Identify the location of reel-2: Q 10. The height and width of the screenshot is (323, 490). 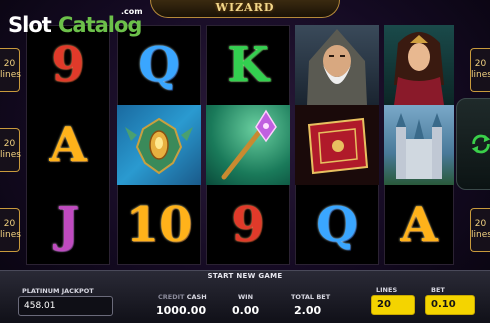
(159, 145).